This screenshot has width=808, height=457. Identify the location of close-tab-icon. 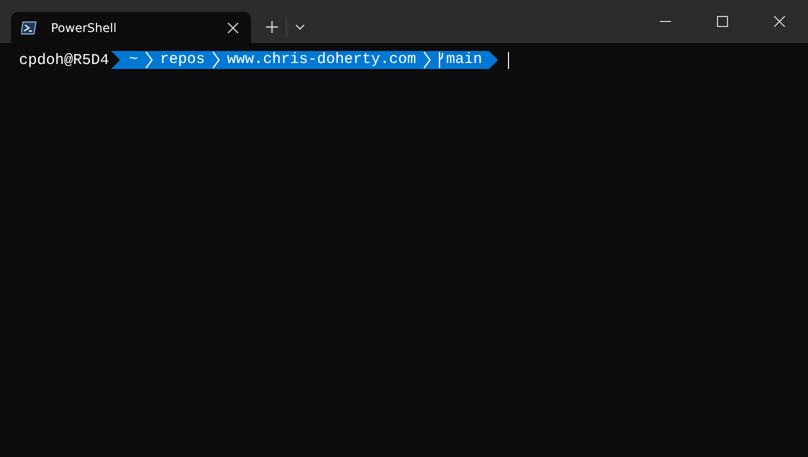
(233, 28).